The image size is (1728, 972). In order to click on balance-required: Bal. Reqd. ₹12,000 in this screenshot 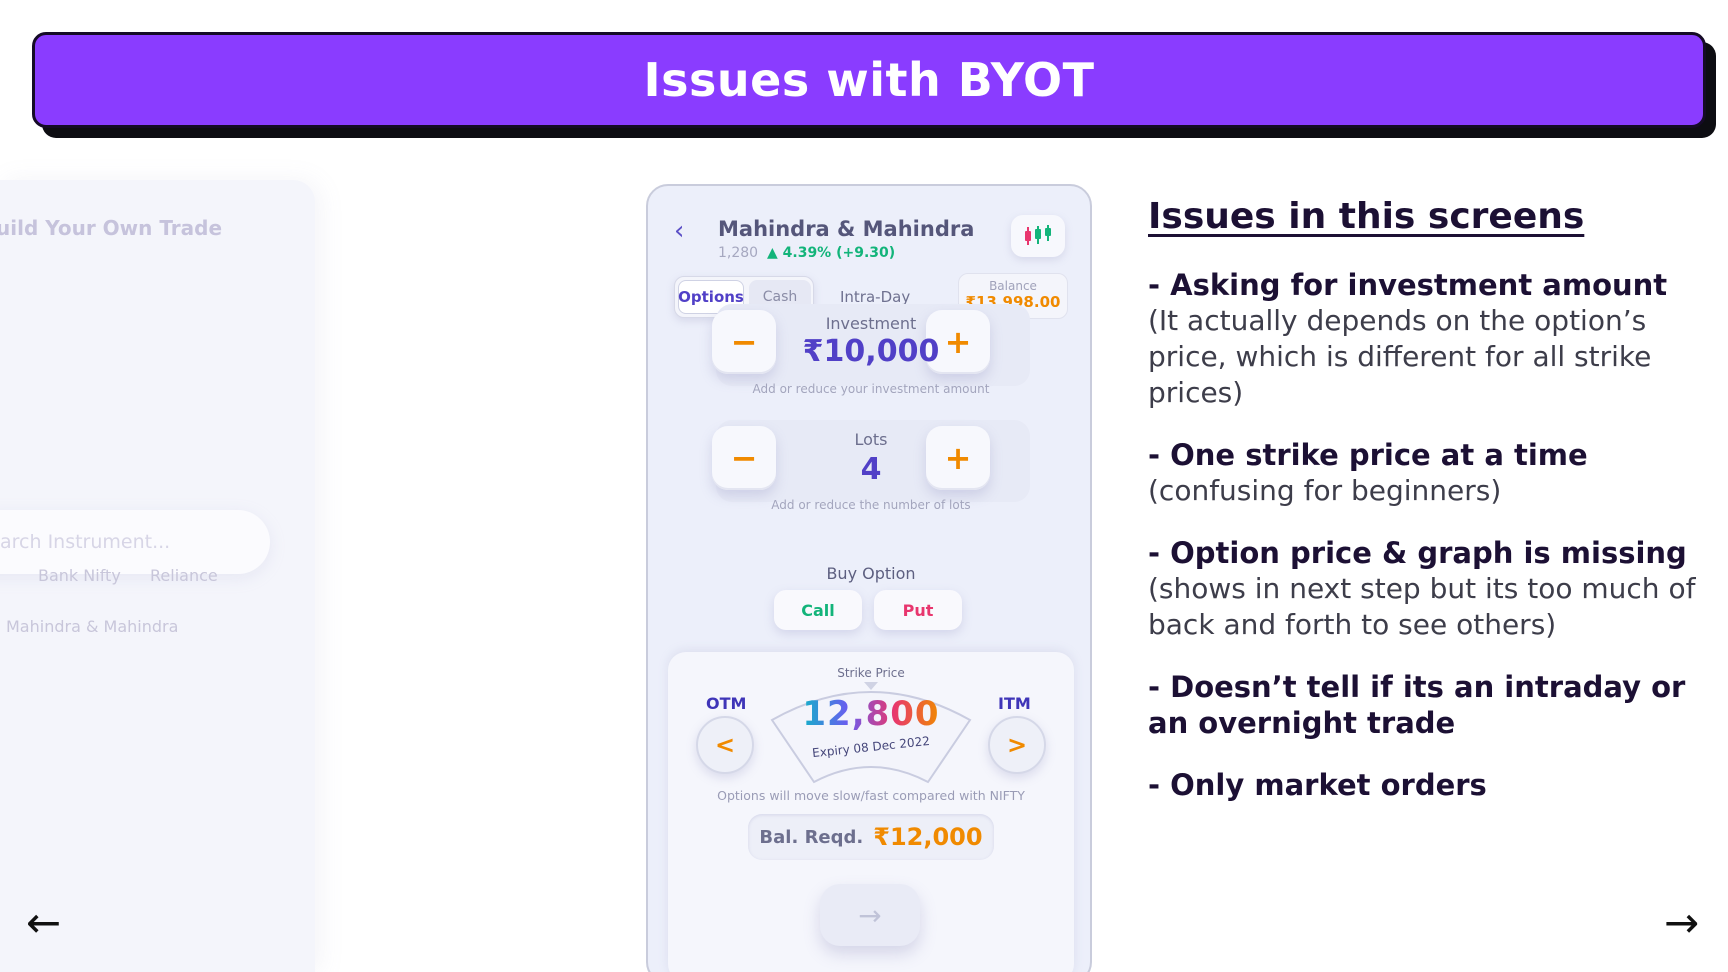, I will do `click(871, 837)`.